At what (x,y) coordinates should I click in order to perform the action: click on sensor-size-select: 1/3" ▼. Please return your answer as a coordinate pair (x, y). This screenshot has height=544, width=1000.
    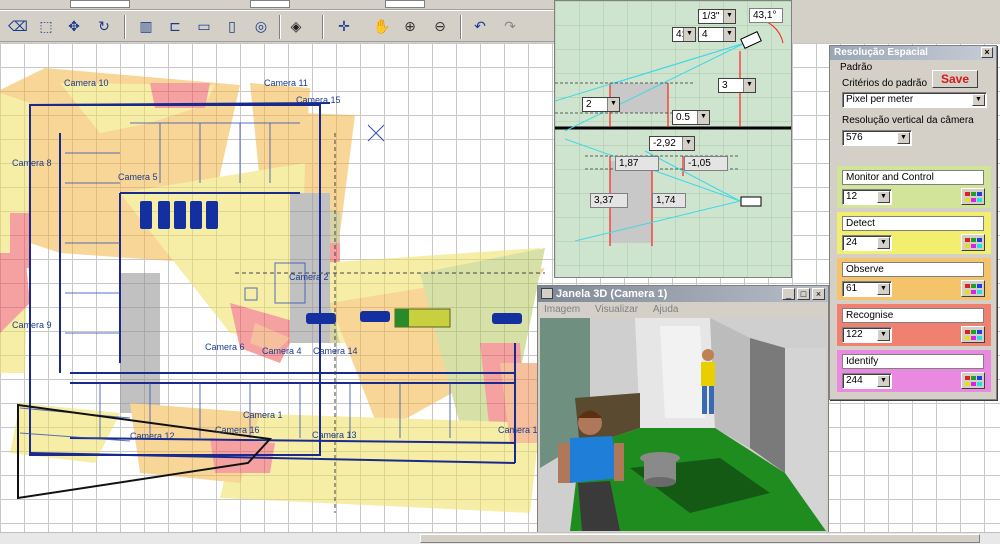
    Looking at the image, I should click on (717, 16).